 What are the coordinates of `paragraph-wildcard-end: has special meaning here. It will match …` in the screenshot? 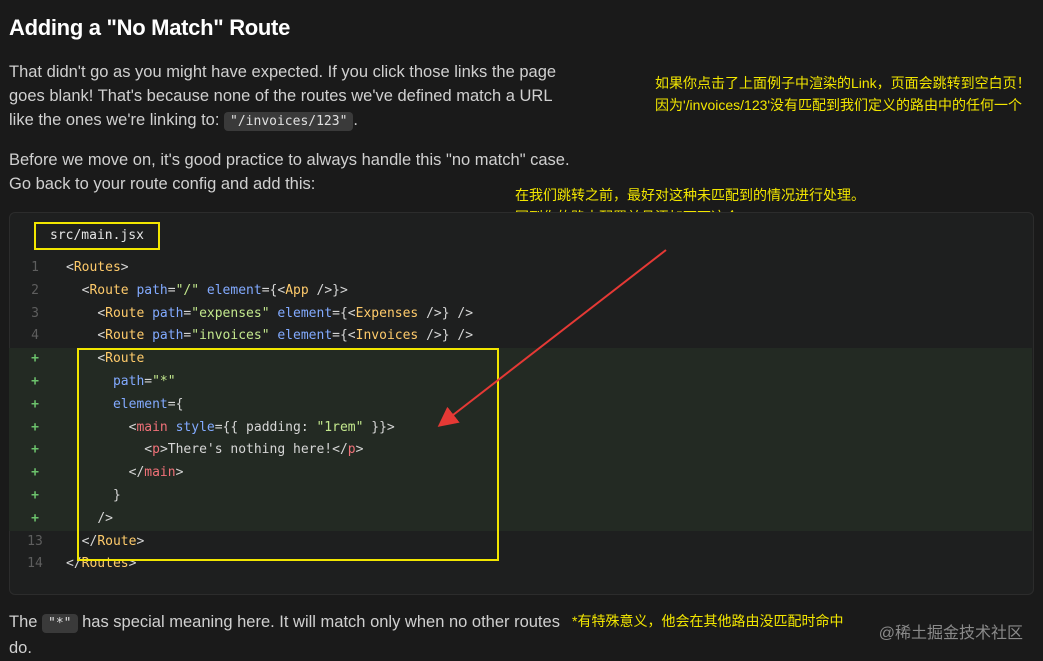 It's located at (284, 635).